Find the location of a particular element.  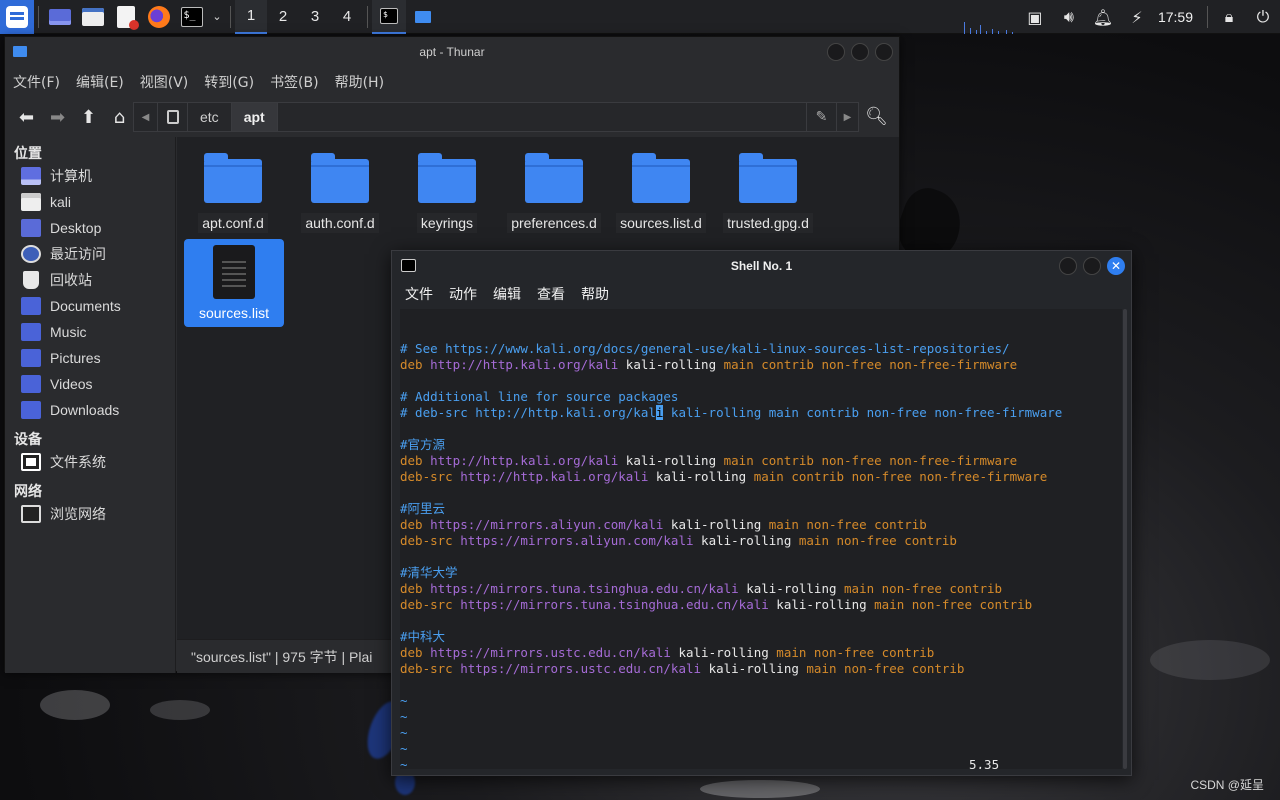

terminal-text: https://mirrors.aliyun.com/kali is located at coordinates (547, 524).